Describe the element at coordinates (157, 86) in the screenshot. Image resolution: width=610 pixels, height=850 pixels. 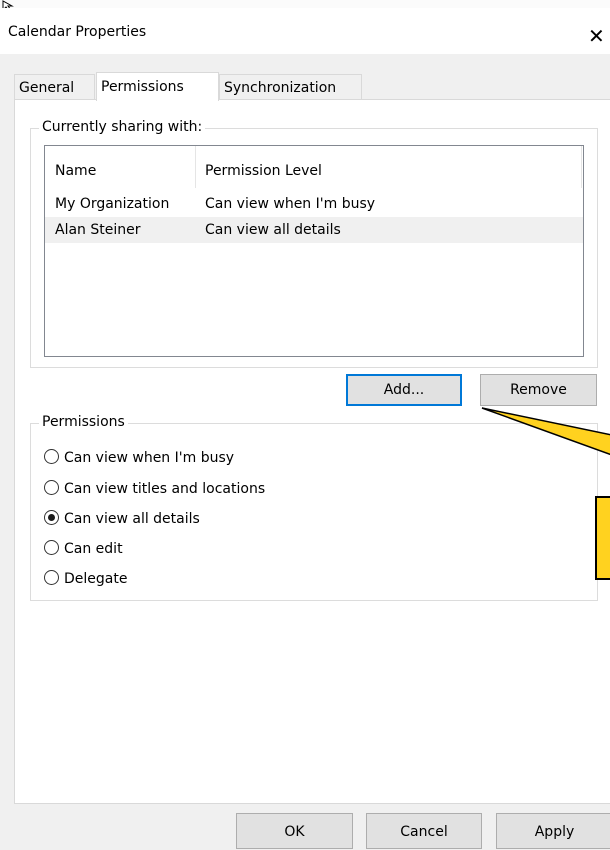
I see `tab-permissions: Permissions` at that location.